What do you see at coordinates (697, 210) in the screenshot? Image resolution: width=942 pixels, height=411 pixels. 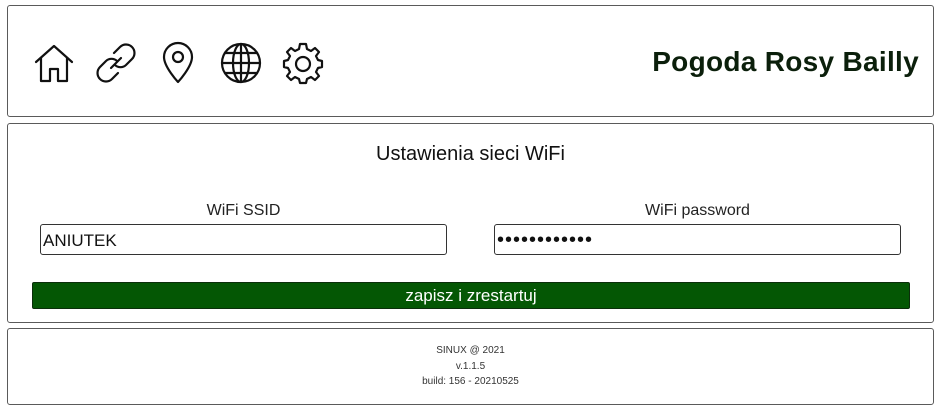 I see `password-label: WiFi password` at bounding box center [697, 210].